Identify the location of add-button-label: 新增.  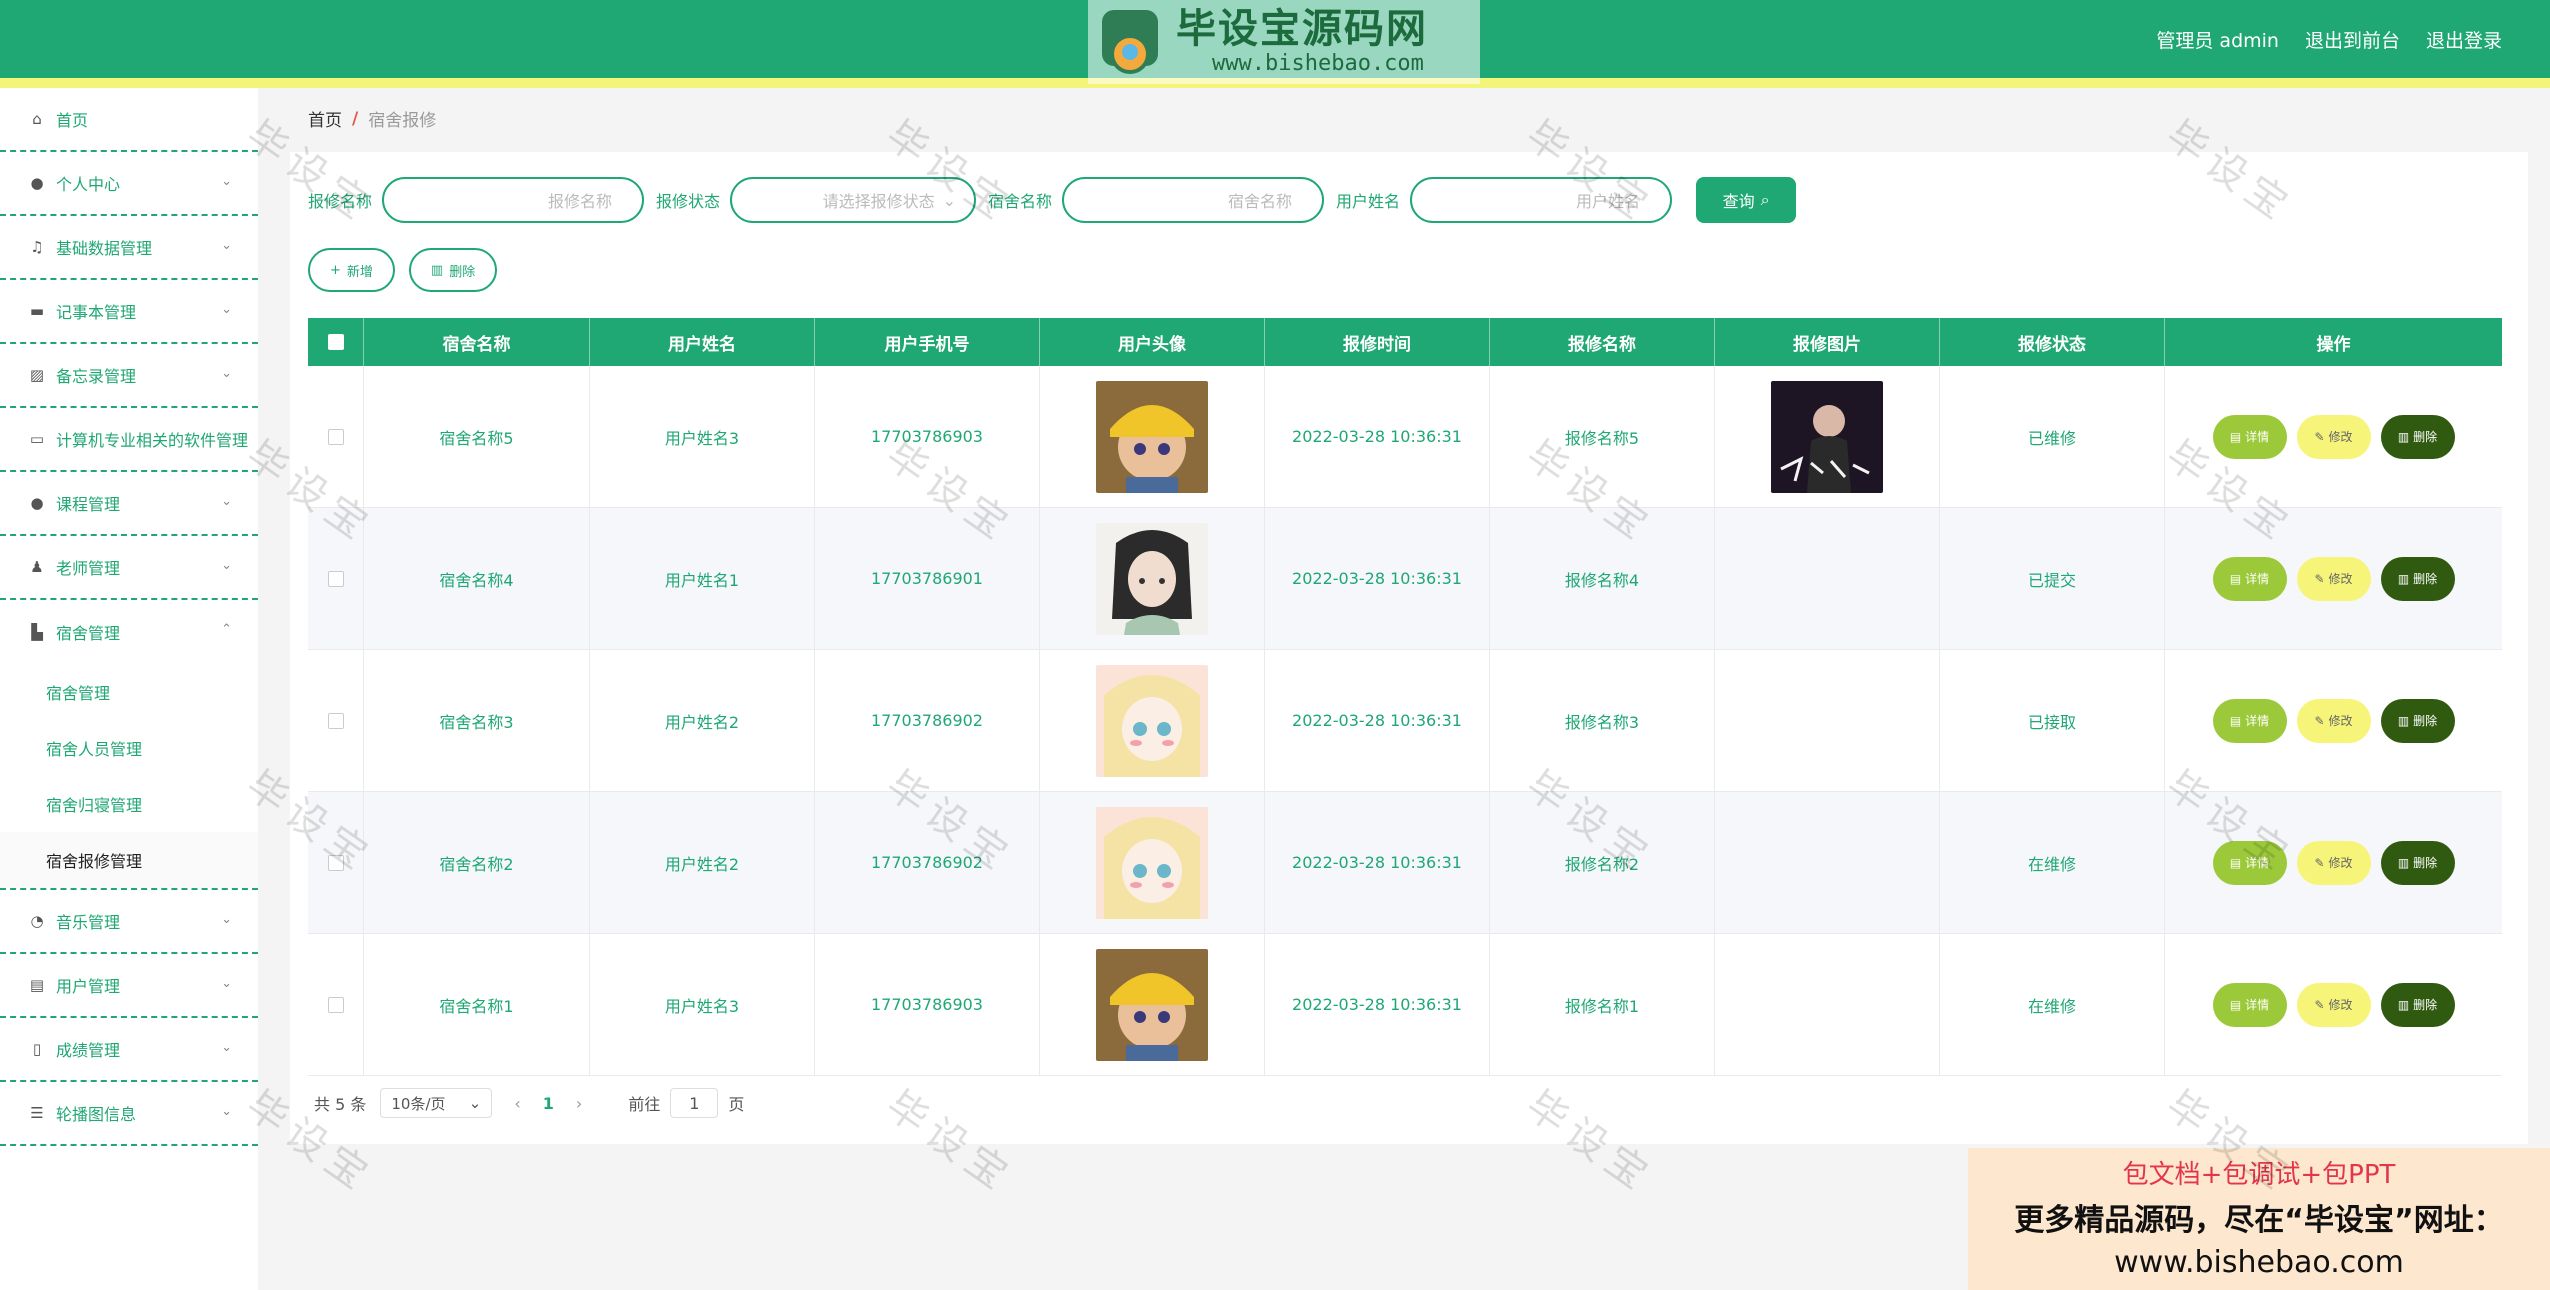
(359, 272).